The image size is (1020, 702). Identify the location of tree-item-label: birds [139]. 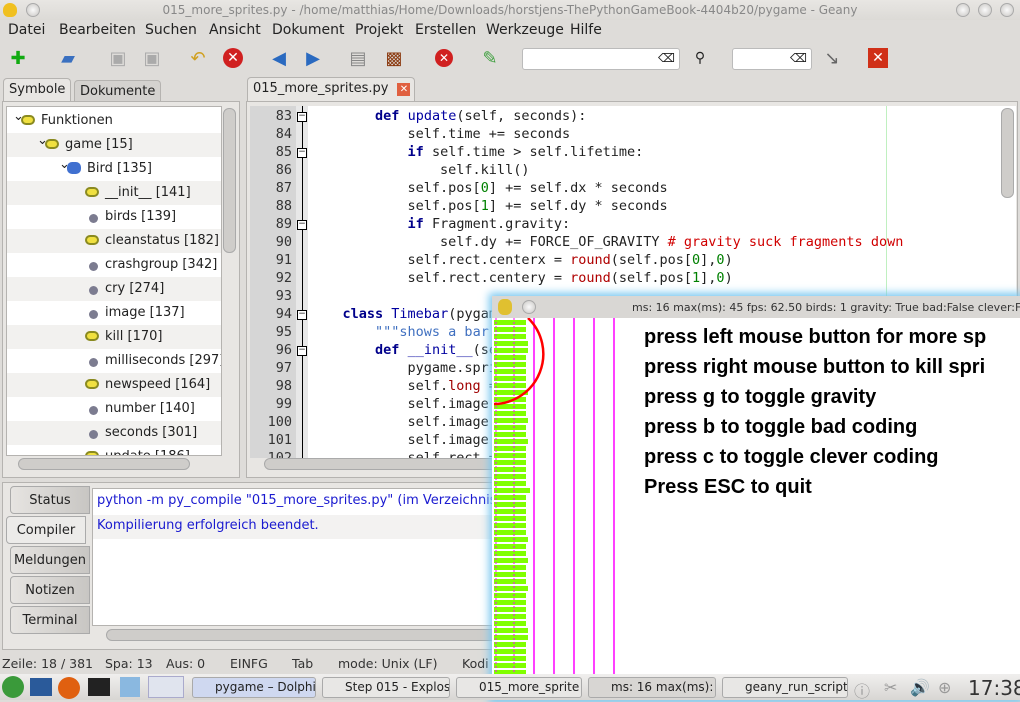
(141, 216).